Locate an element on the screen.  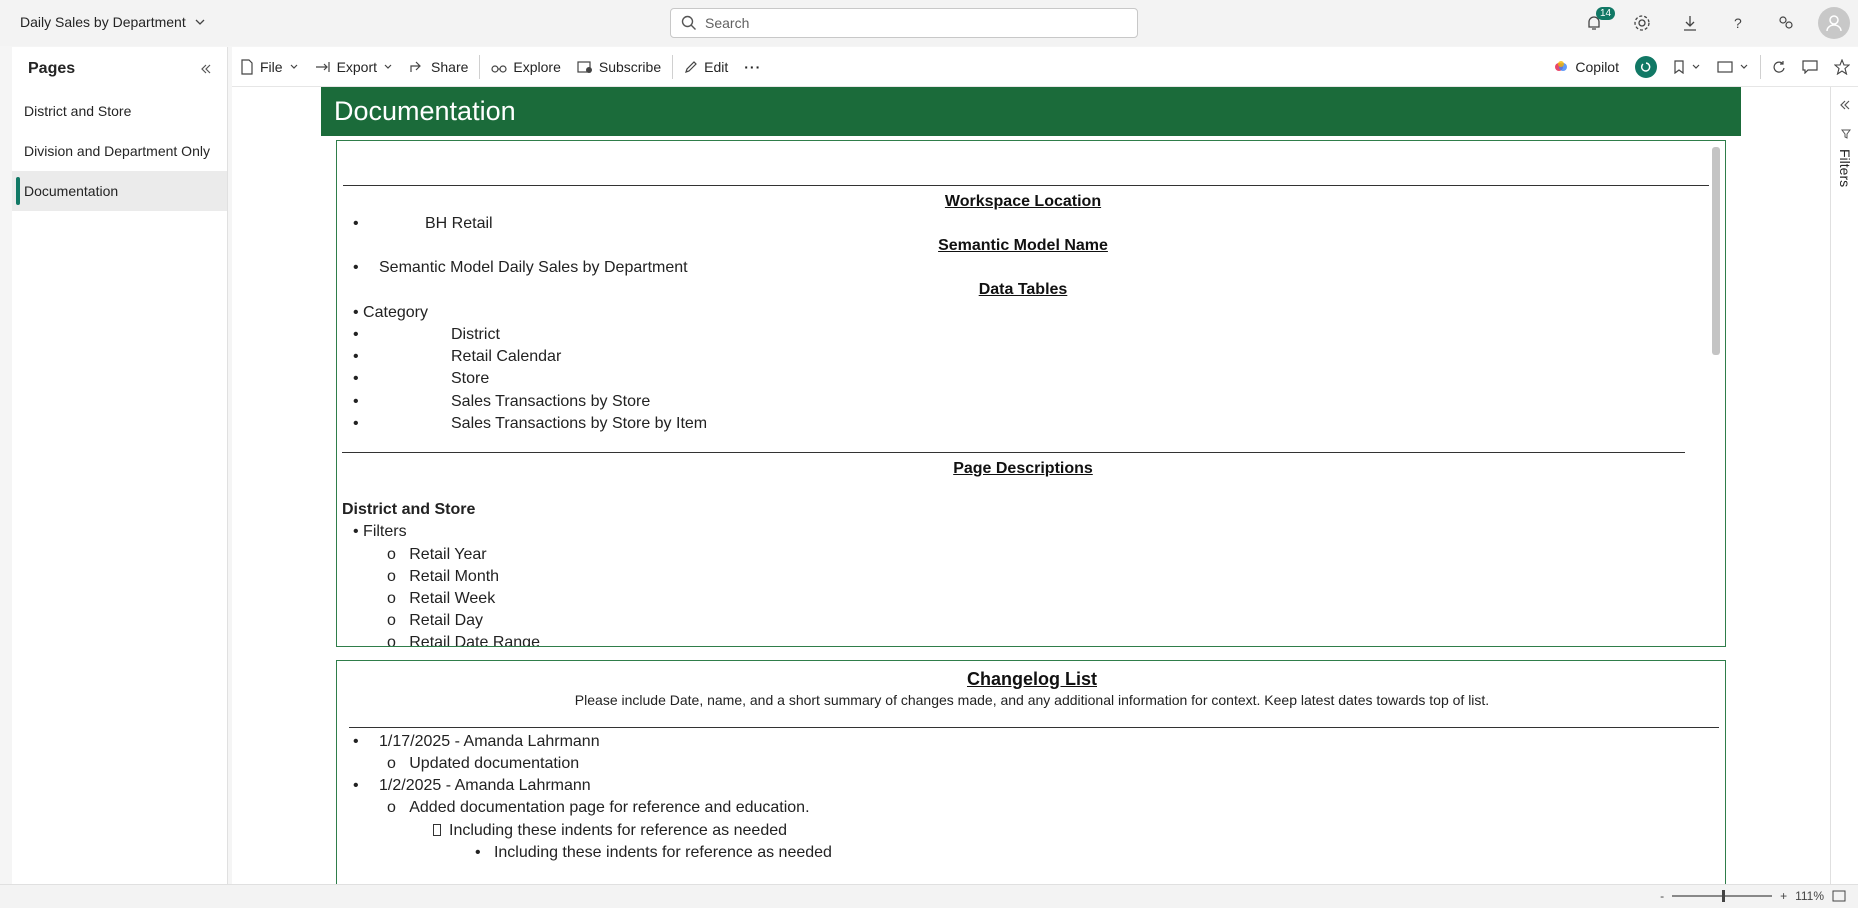
report-title-dropdown: Daily Sales by Department is located at coordinates (113, 22).